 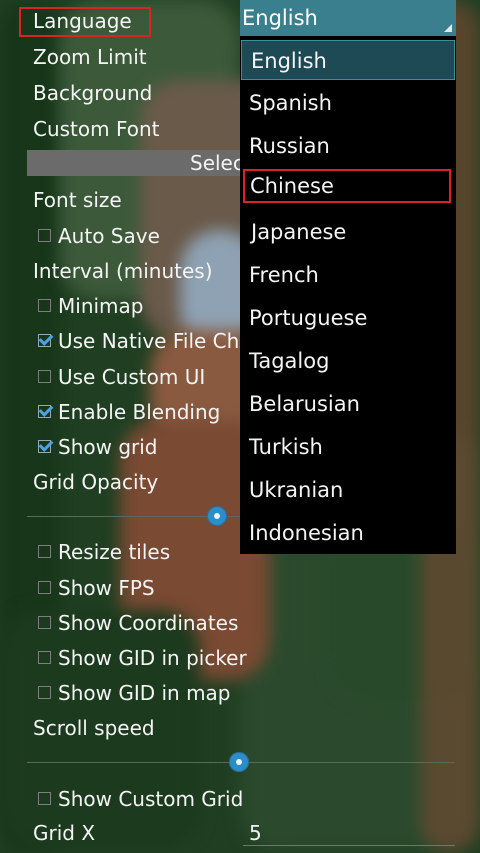 What do you see at coordinates (147, 163) in the screenshot?
I see `select-font-button: Selec` at bounding box center [147, 163].